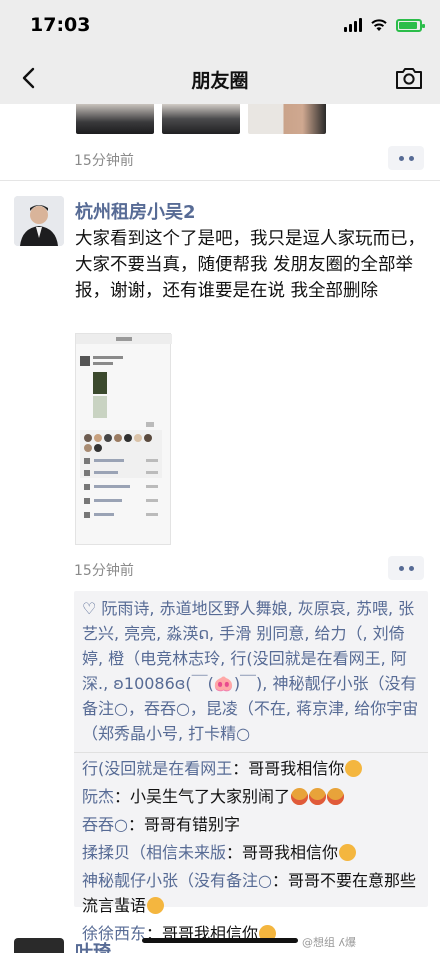  I want to click on screenshot-thumbnail-icon, so click(124, 426).